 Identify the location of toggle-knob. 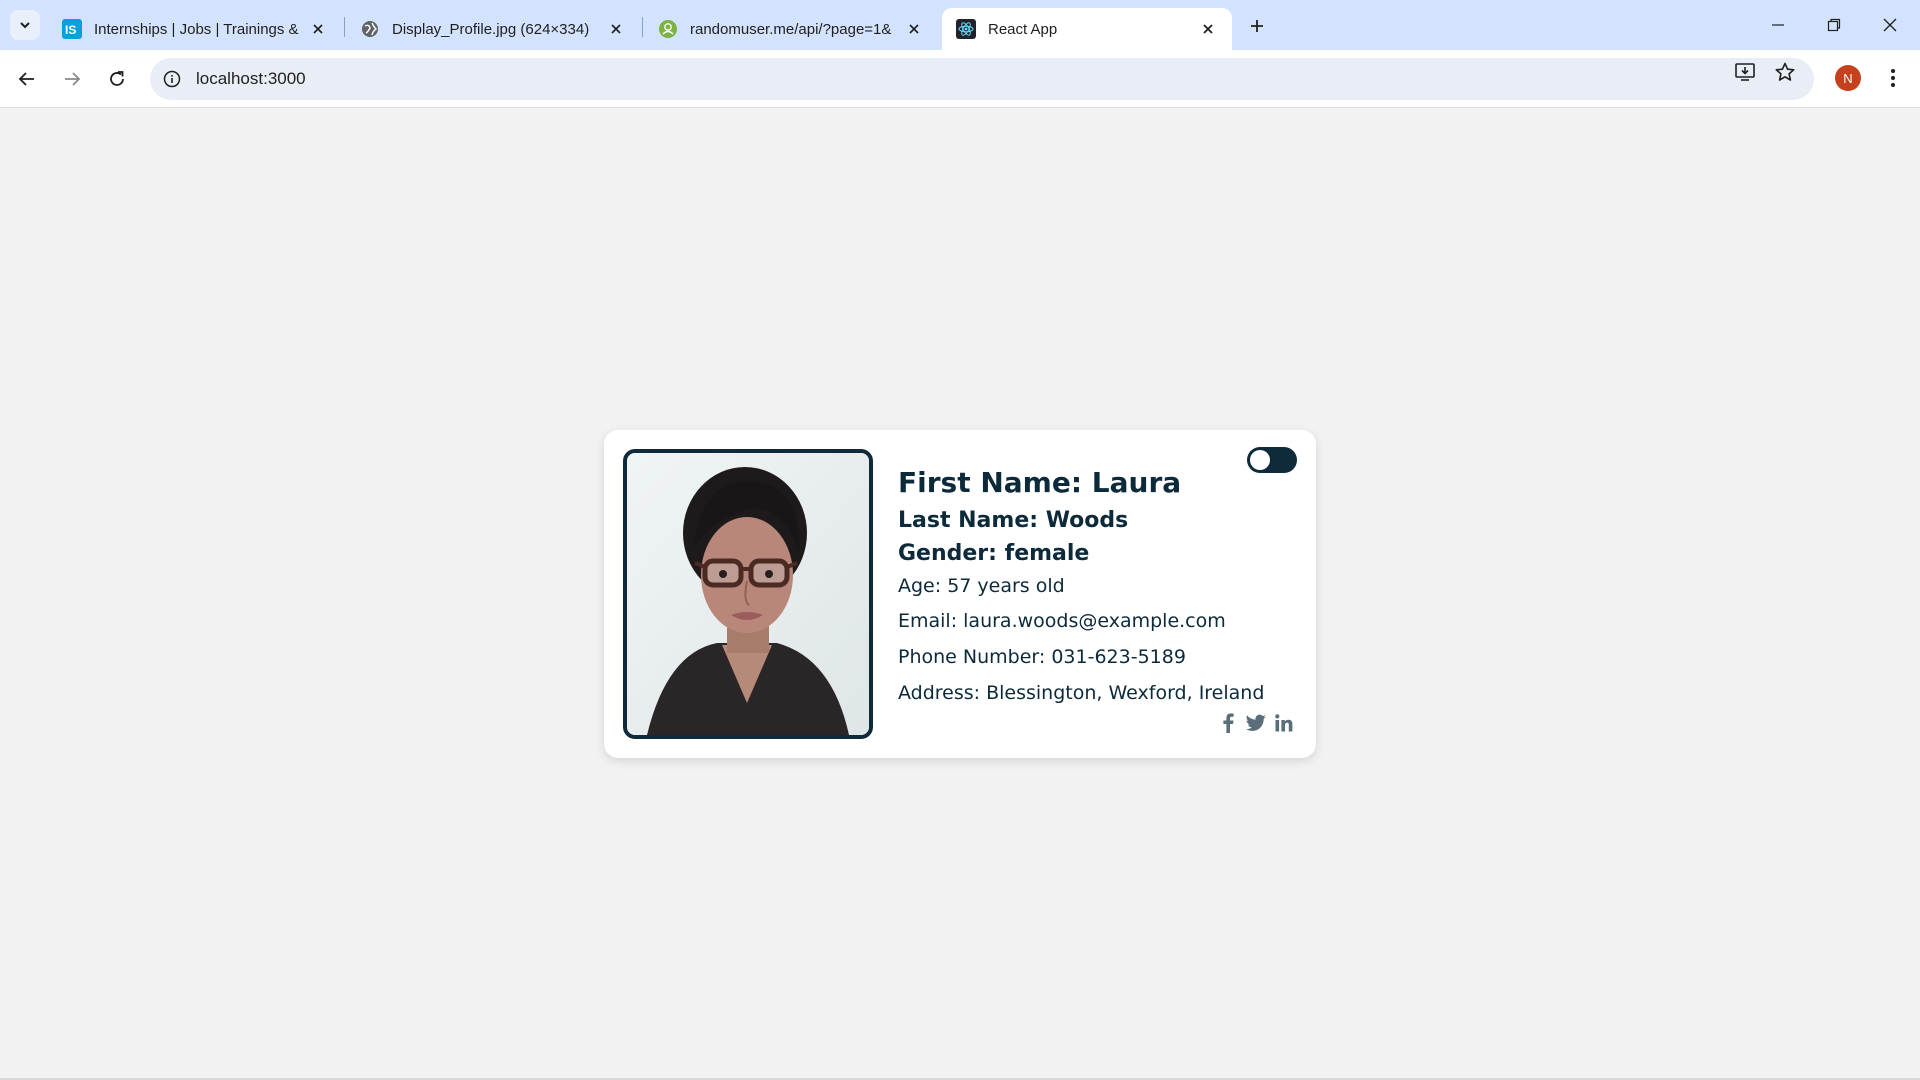
(1260, 460).